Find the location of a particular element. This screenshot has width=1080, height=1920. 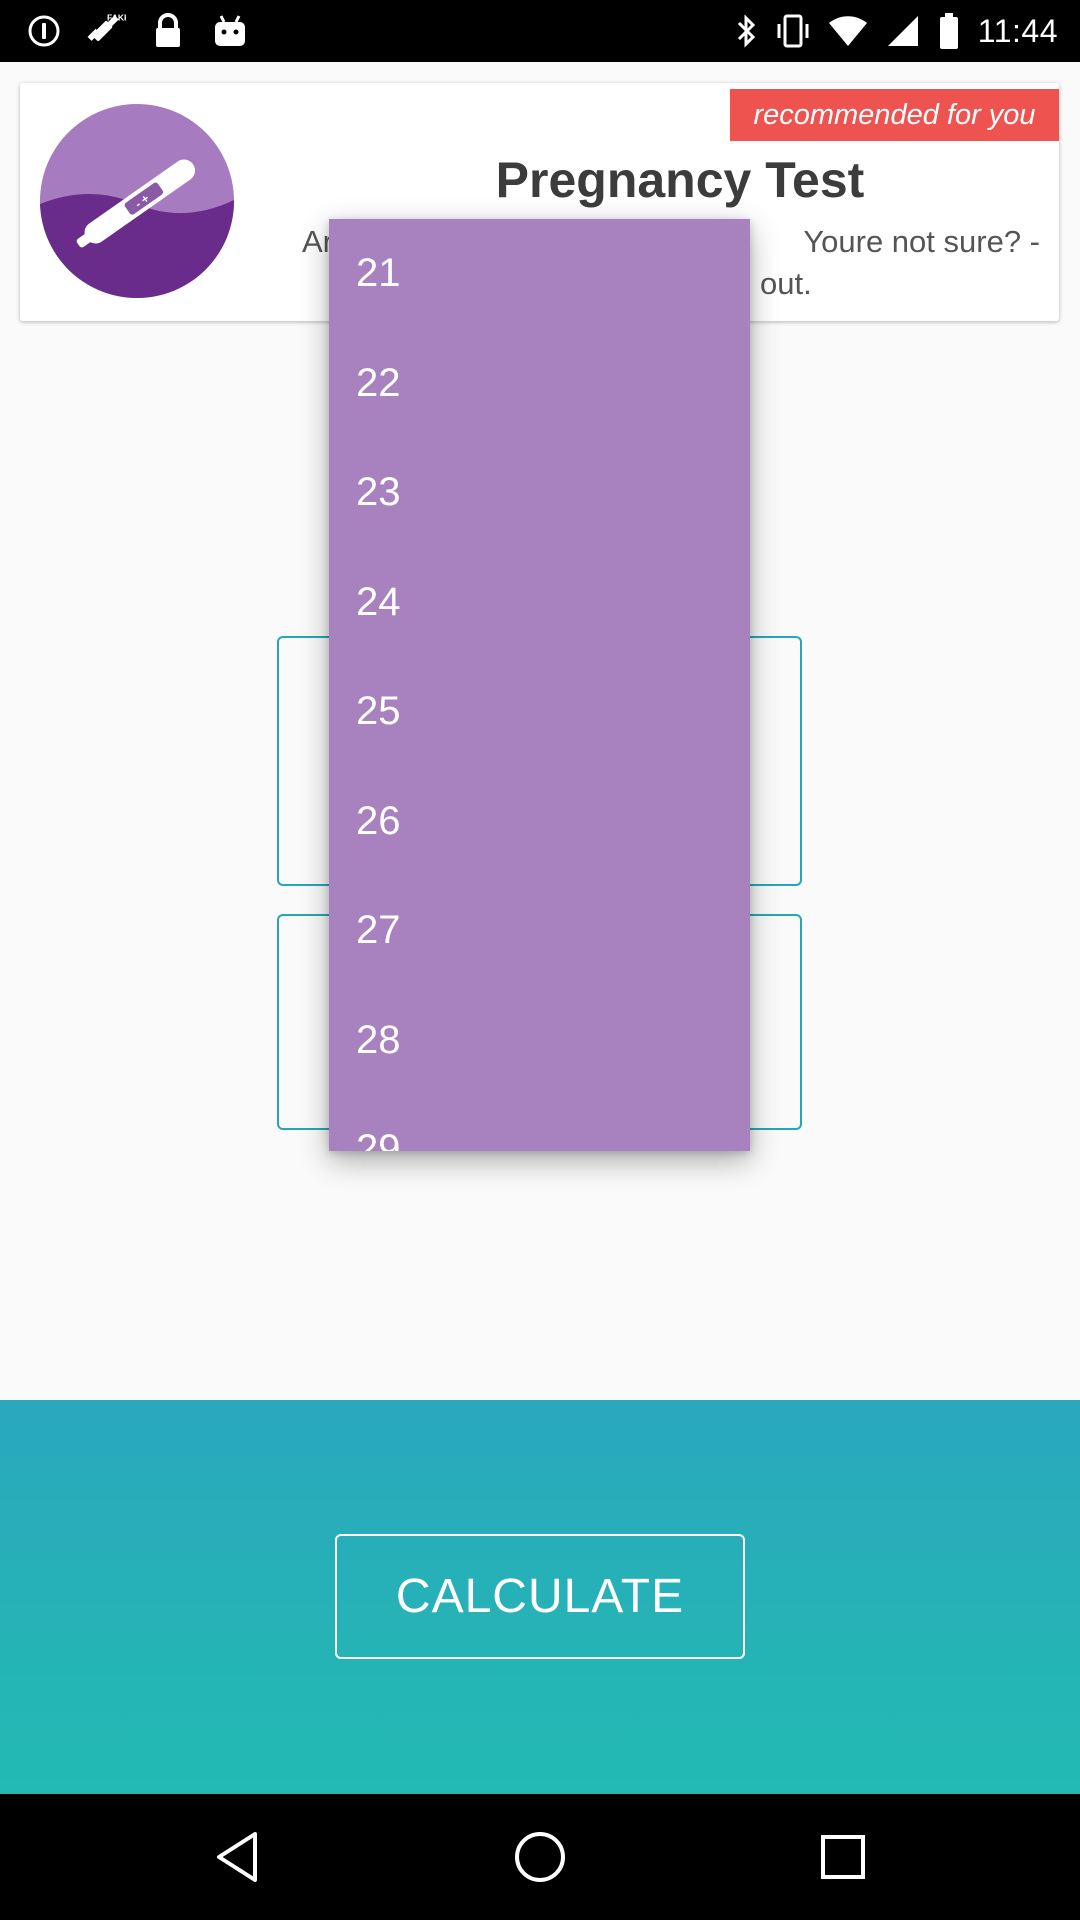

ad-description-line2: out. is located at coordinates (786, 283).